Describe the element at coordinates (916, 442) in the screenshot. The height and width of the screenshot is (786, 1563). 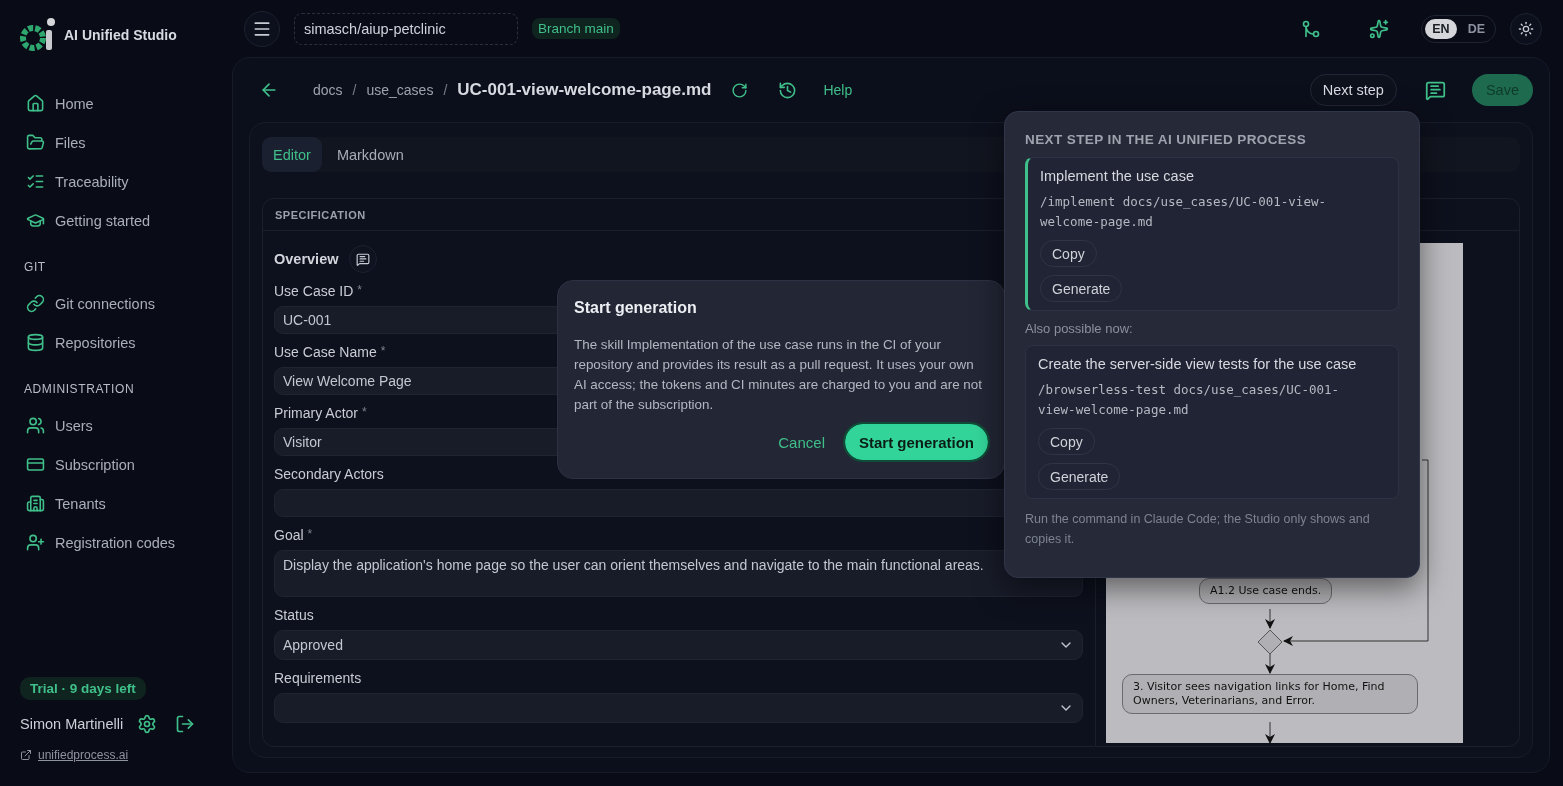
I see `start-generation-button: Start generation` at that location.